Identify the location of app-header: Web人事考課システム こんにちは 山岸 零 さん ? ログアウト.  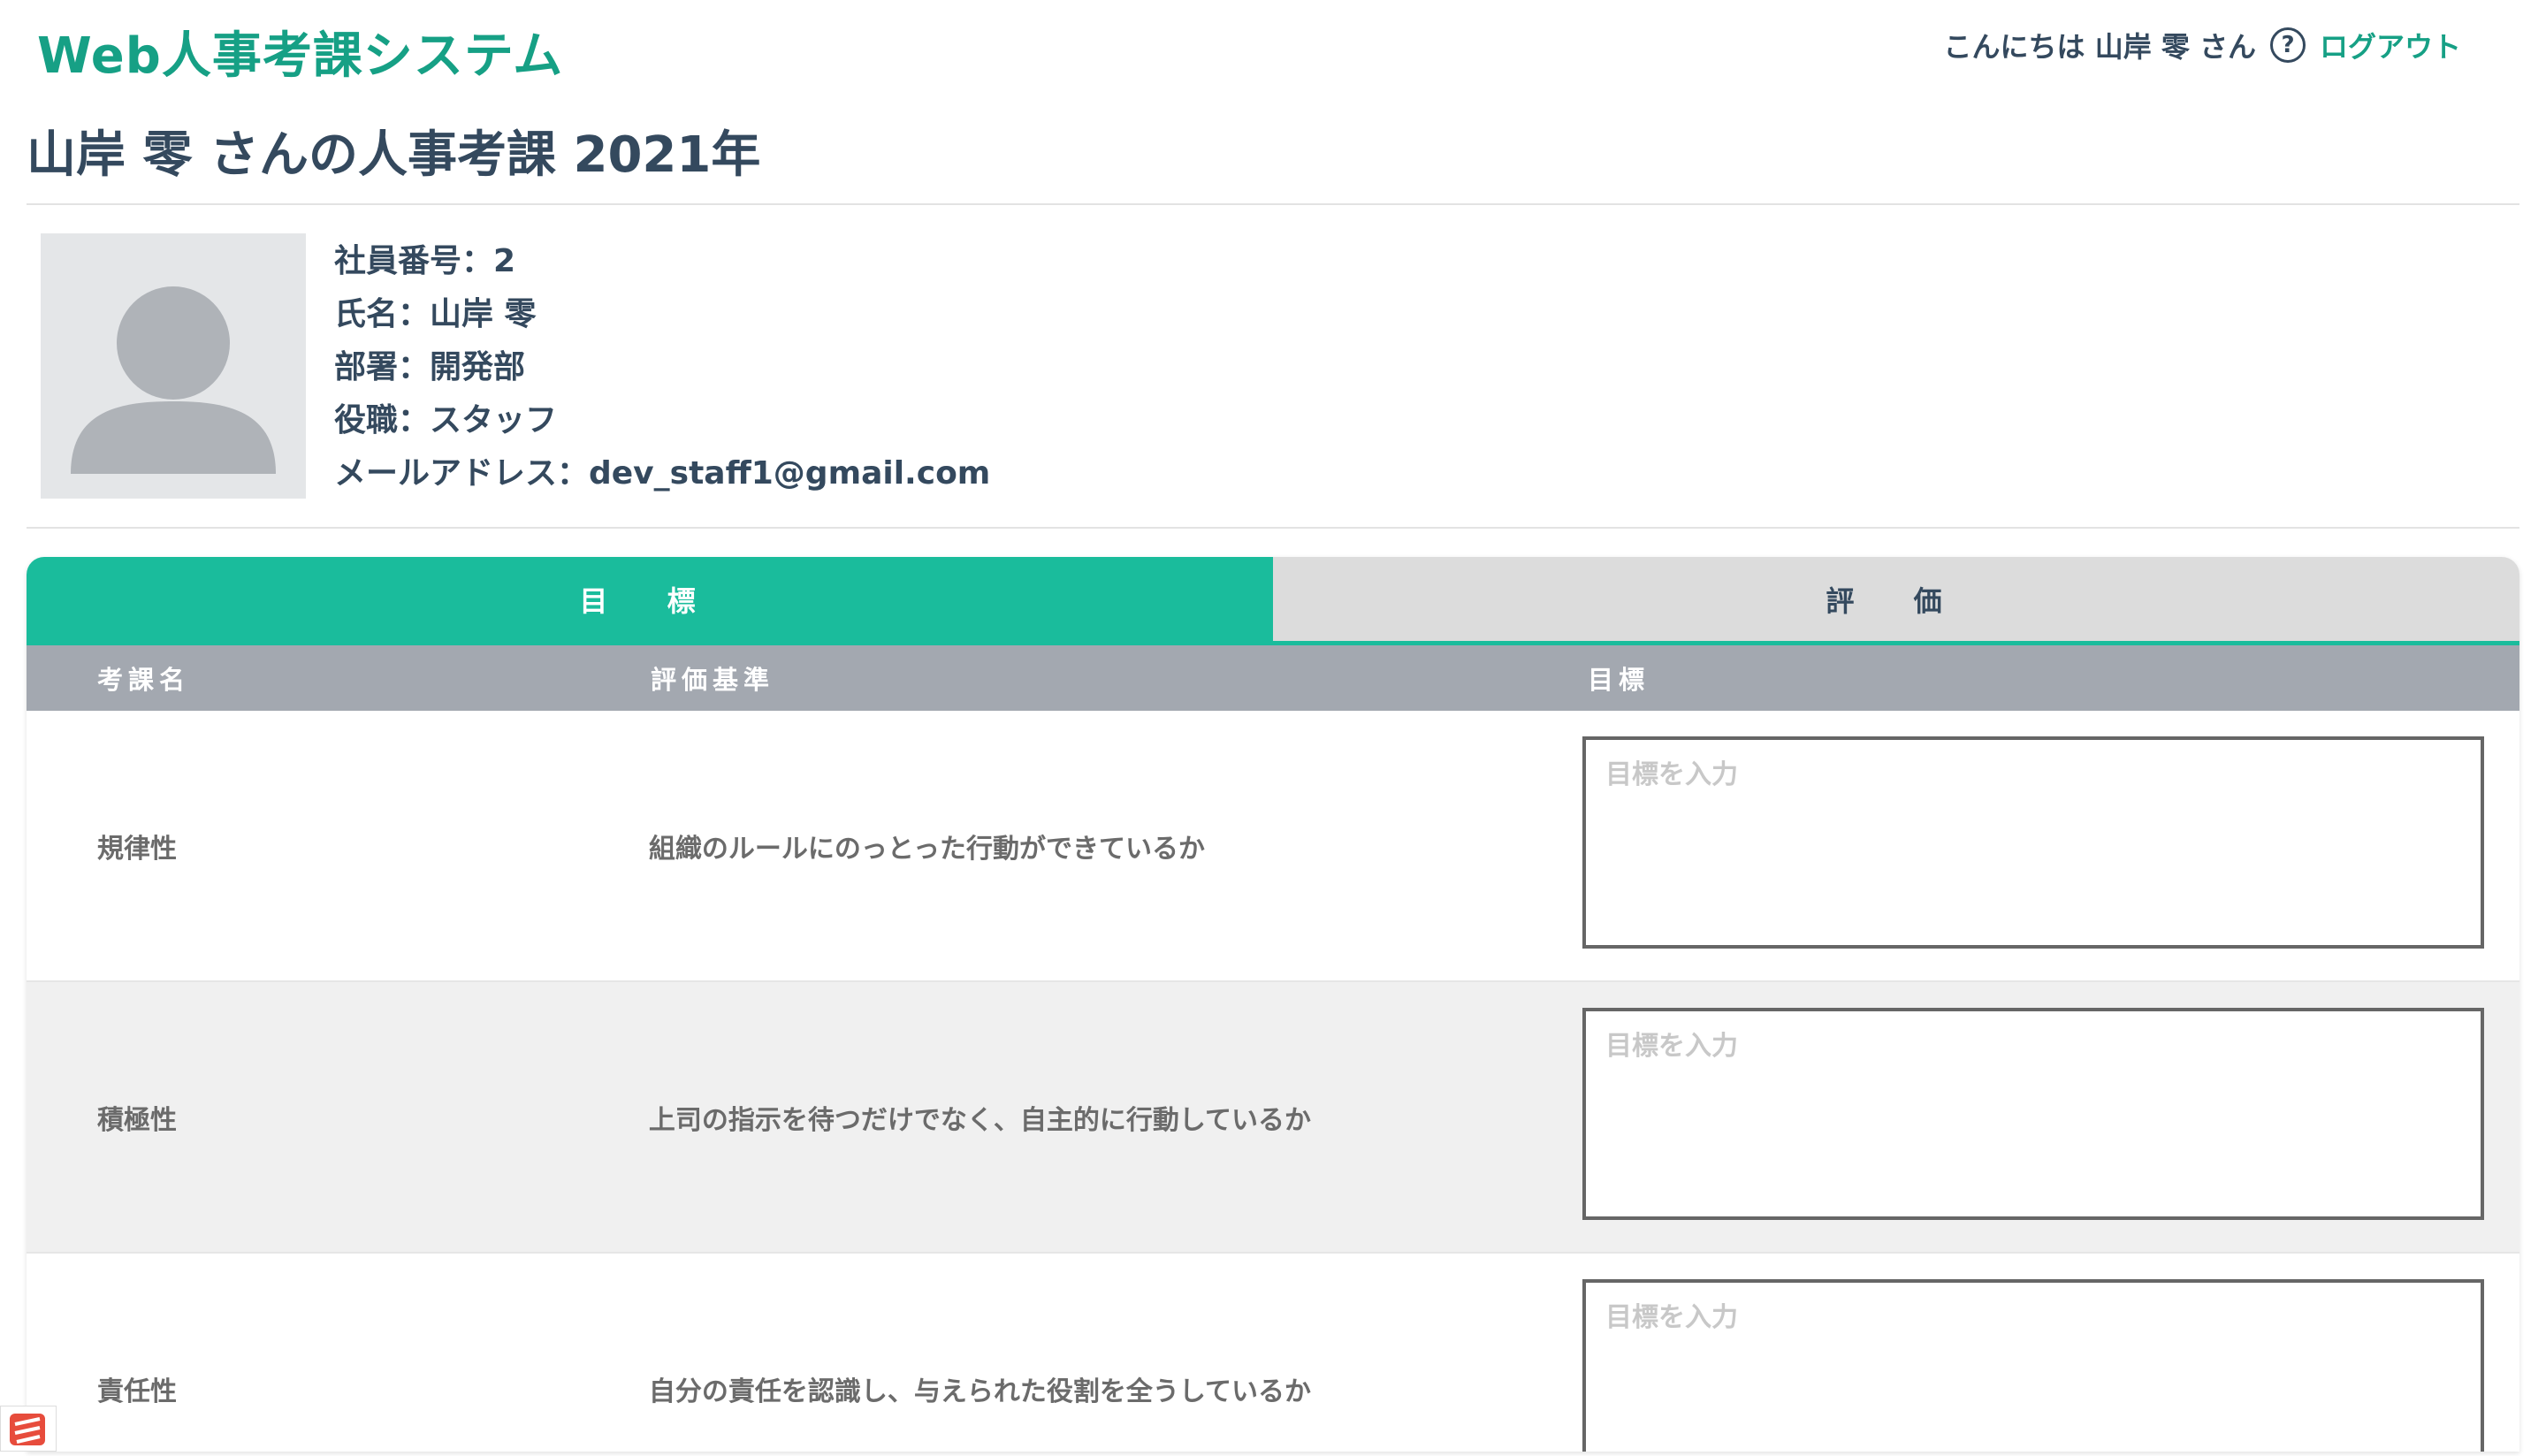
(1273, 48).